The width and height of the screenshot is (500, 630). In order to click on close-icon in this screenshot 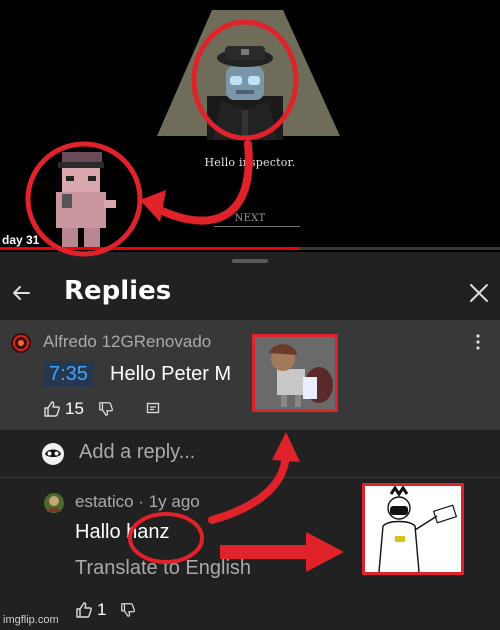, I will do `click(479, 293)`.